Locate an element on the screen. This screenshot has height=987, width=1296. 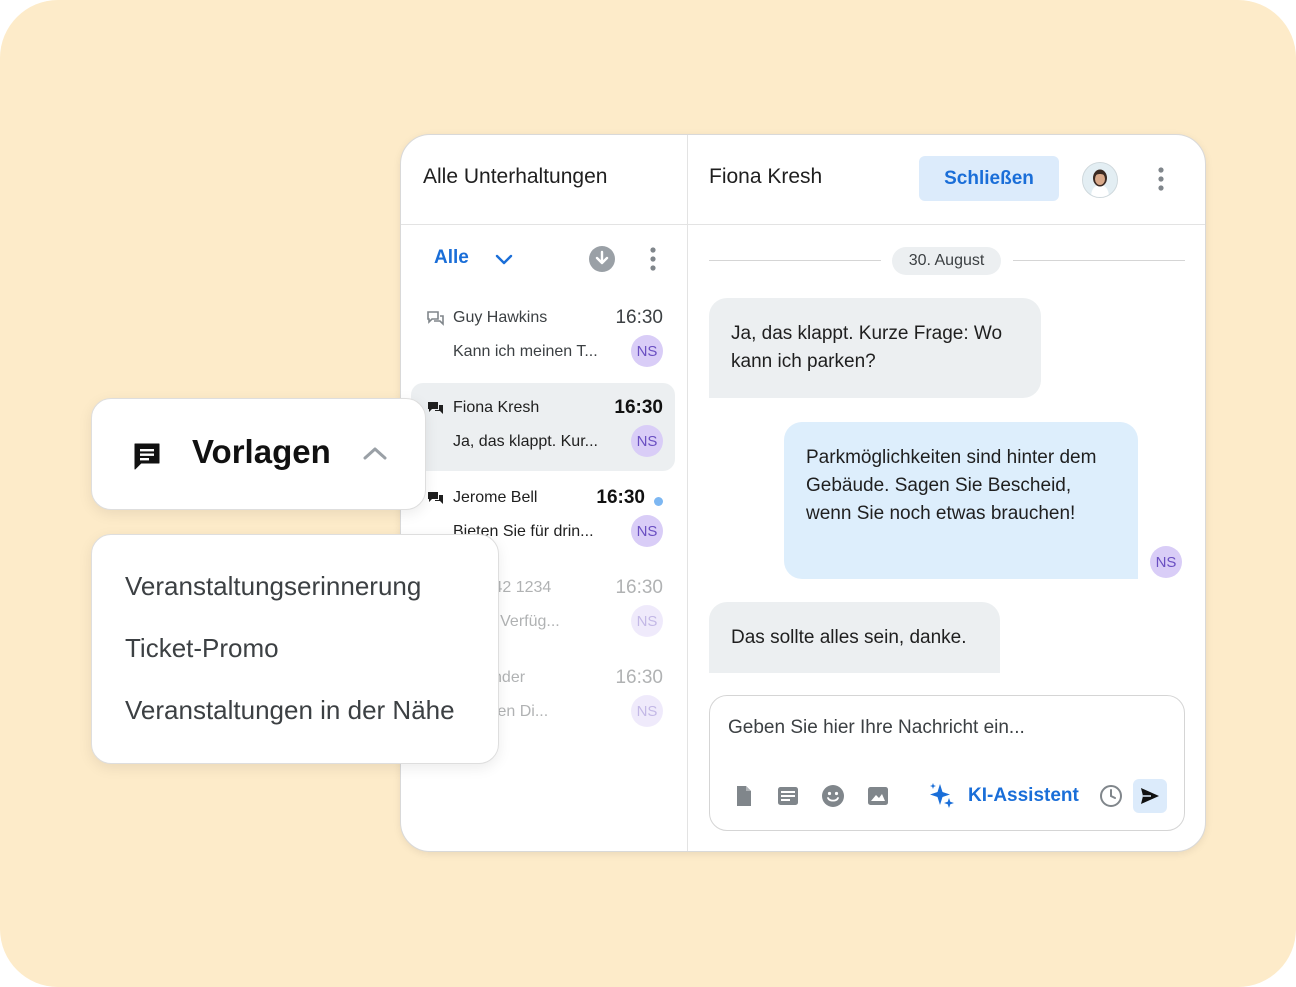
template-item: Ticket-Promo is located at coordinates (202, 648).